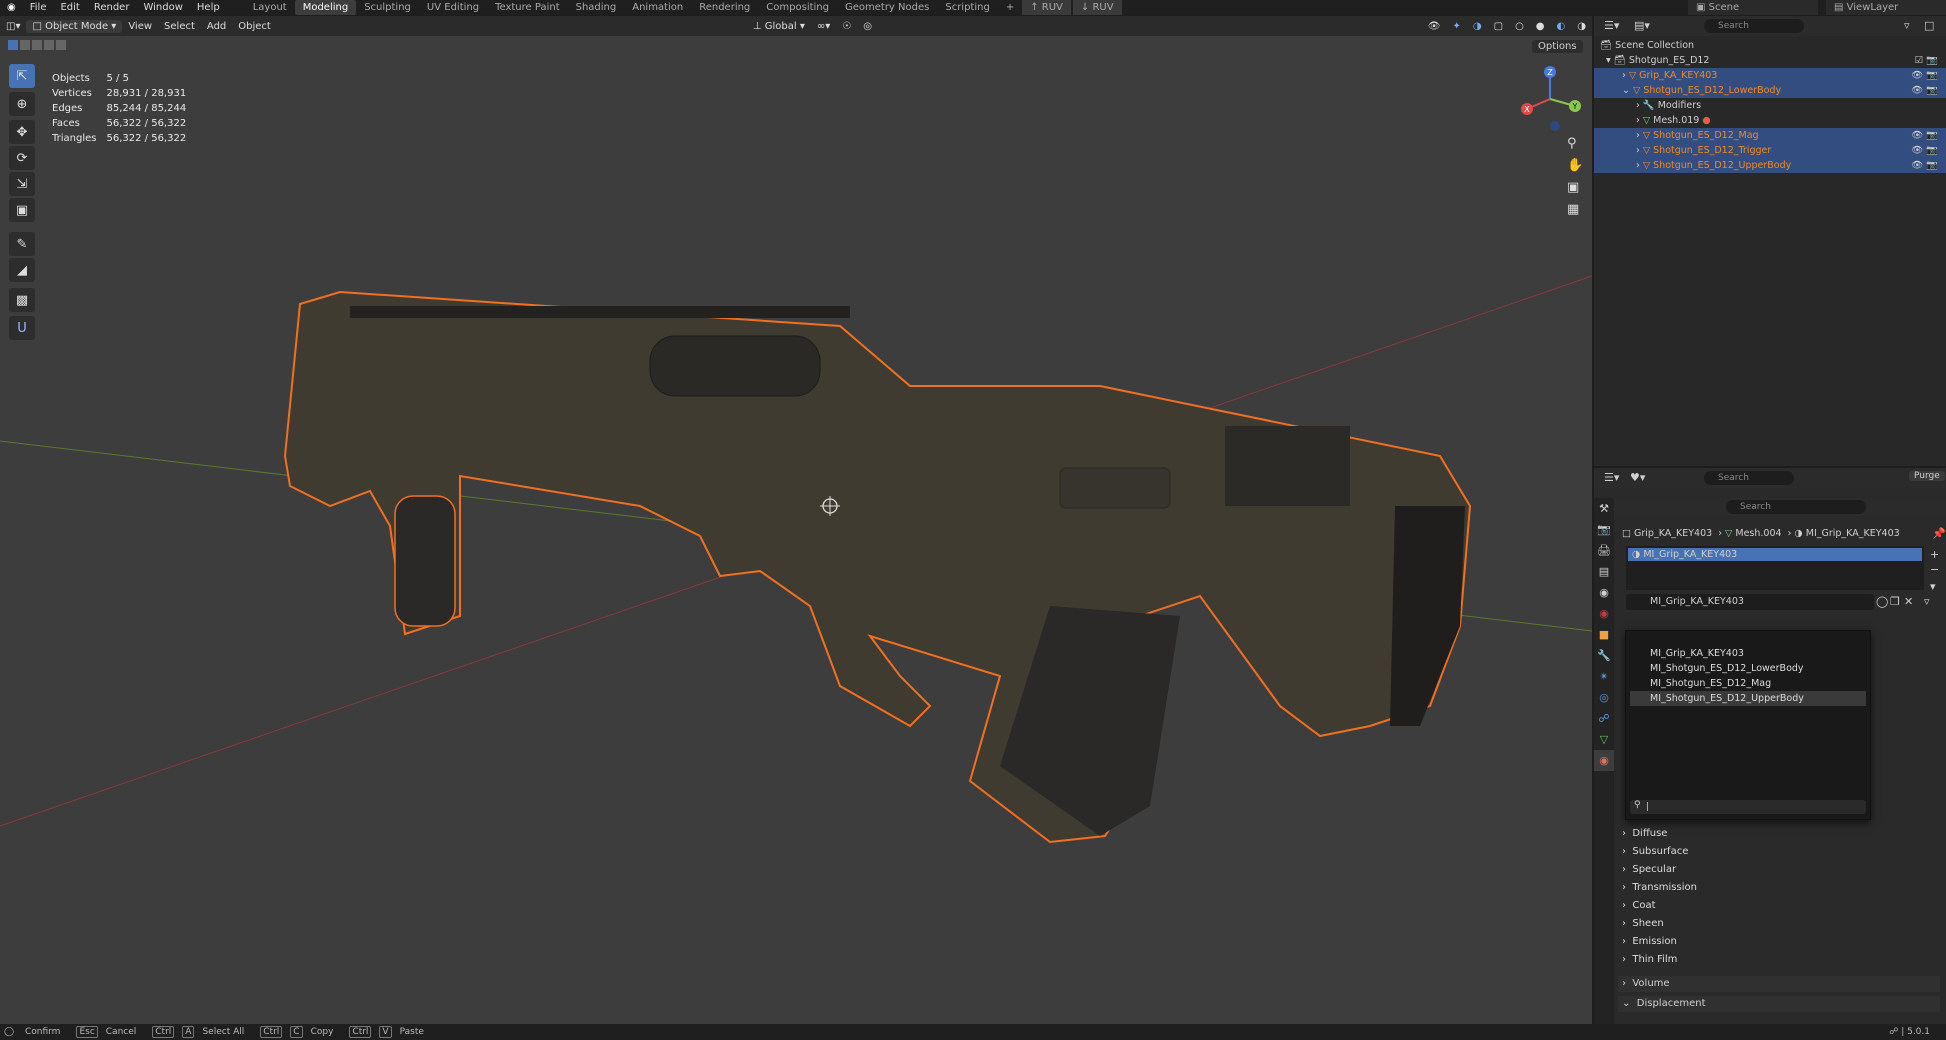  I want to click on physics-tab-icon: ◎, so click(1604, 697).